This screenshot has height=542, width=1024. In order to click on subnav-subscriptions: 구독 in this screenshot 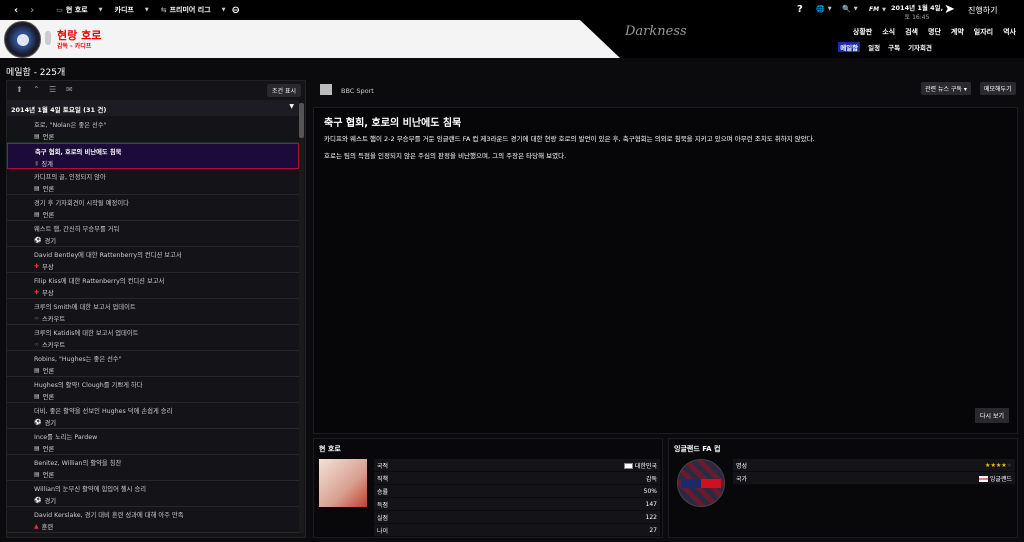, I will do `click(894, 47)`.